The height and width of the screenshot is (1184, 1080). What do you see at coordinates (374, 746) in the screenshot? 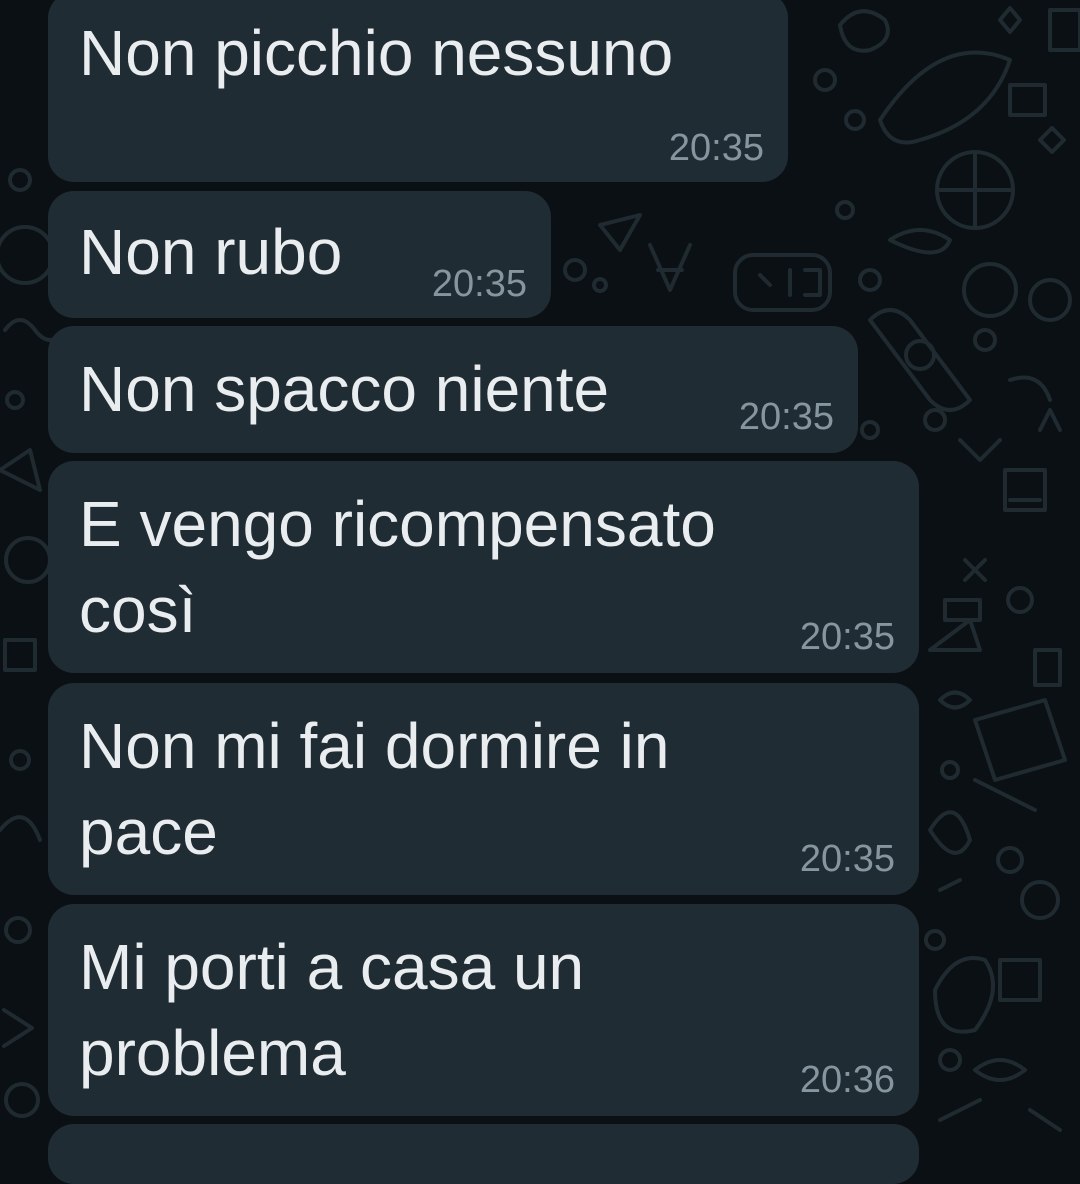
I see `message-text: Non mi fai dormire in` at bounding box center [374, 746].